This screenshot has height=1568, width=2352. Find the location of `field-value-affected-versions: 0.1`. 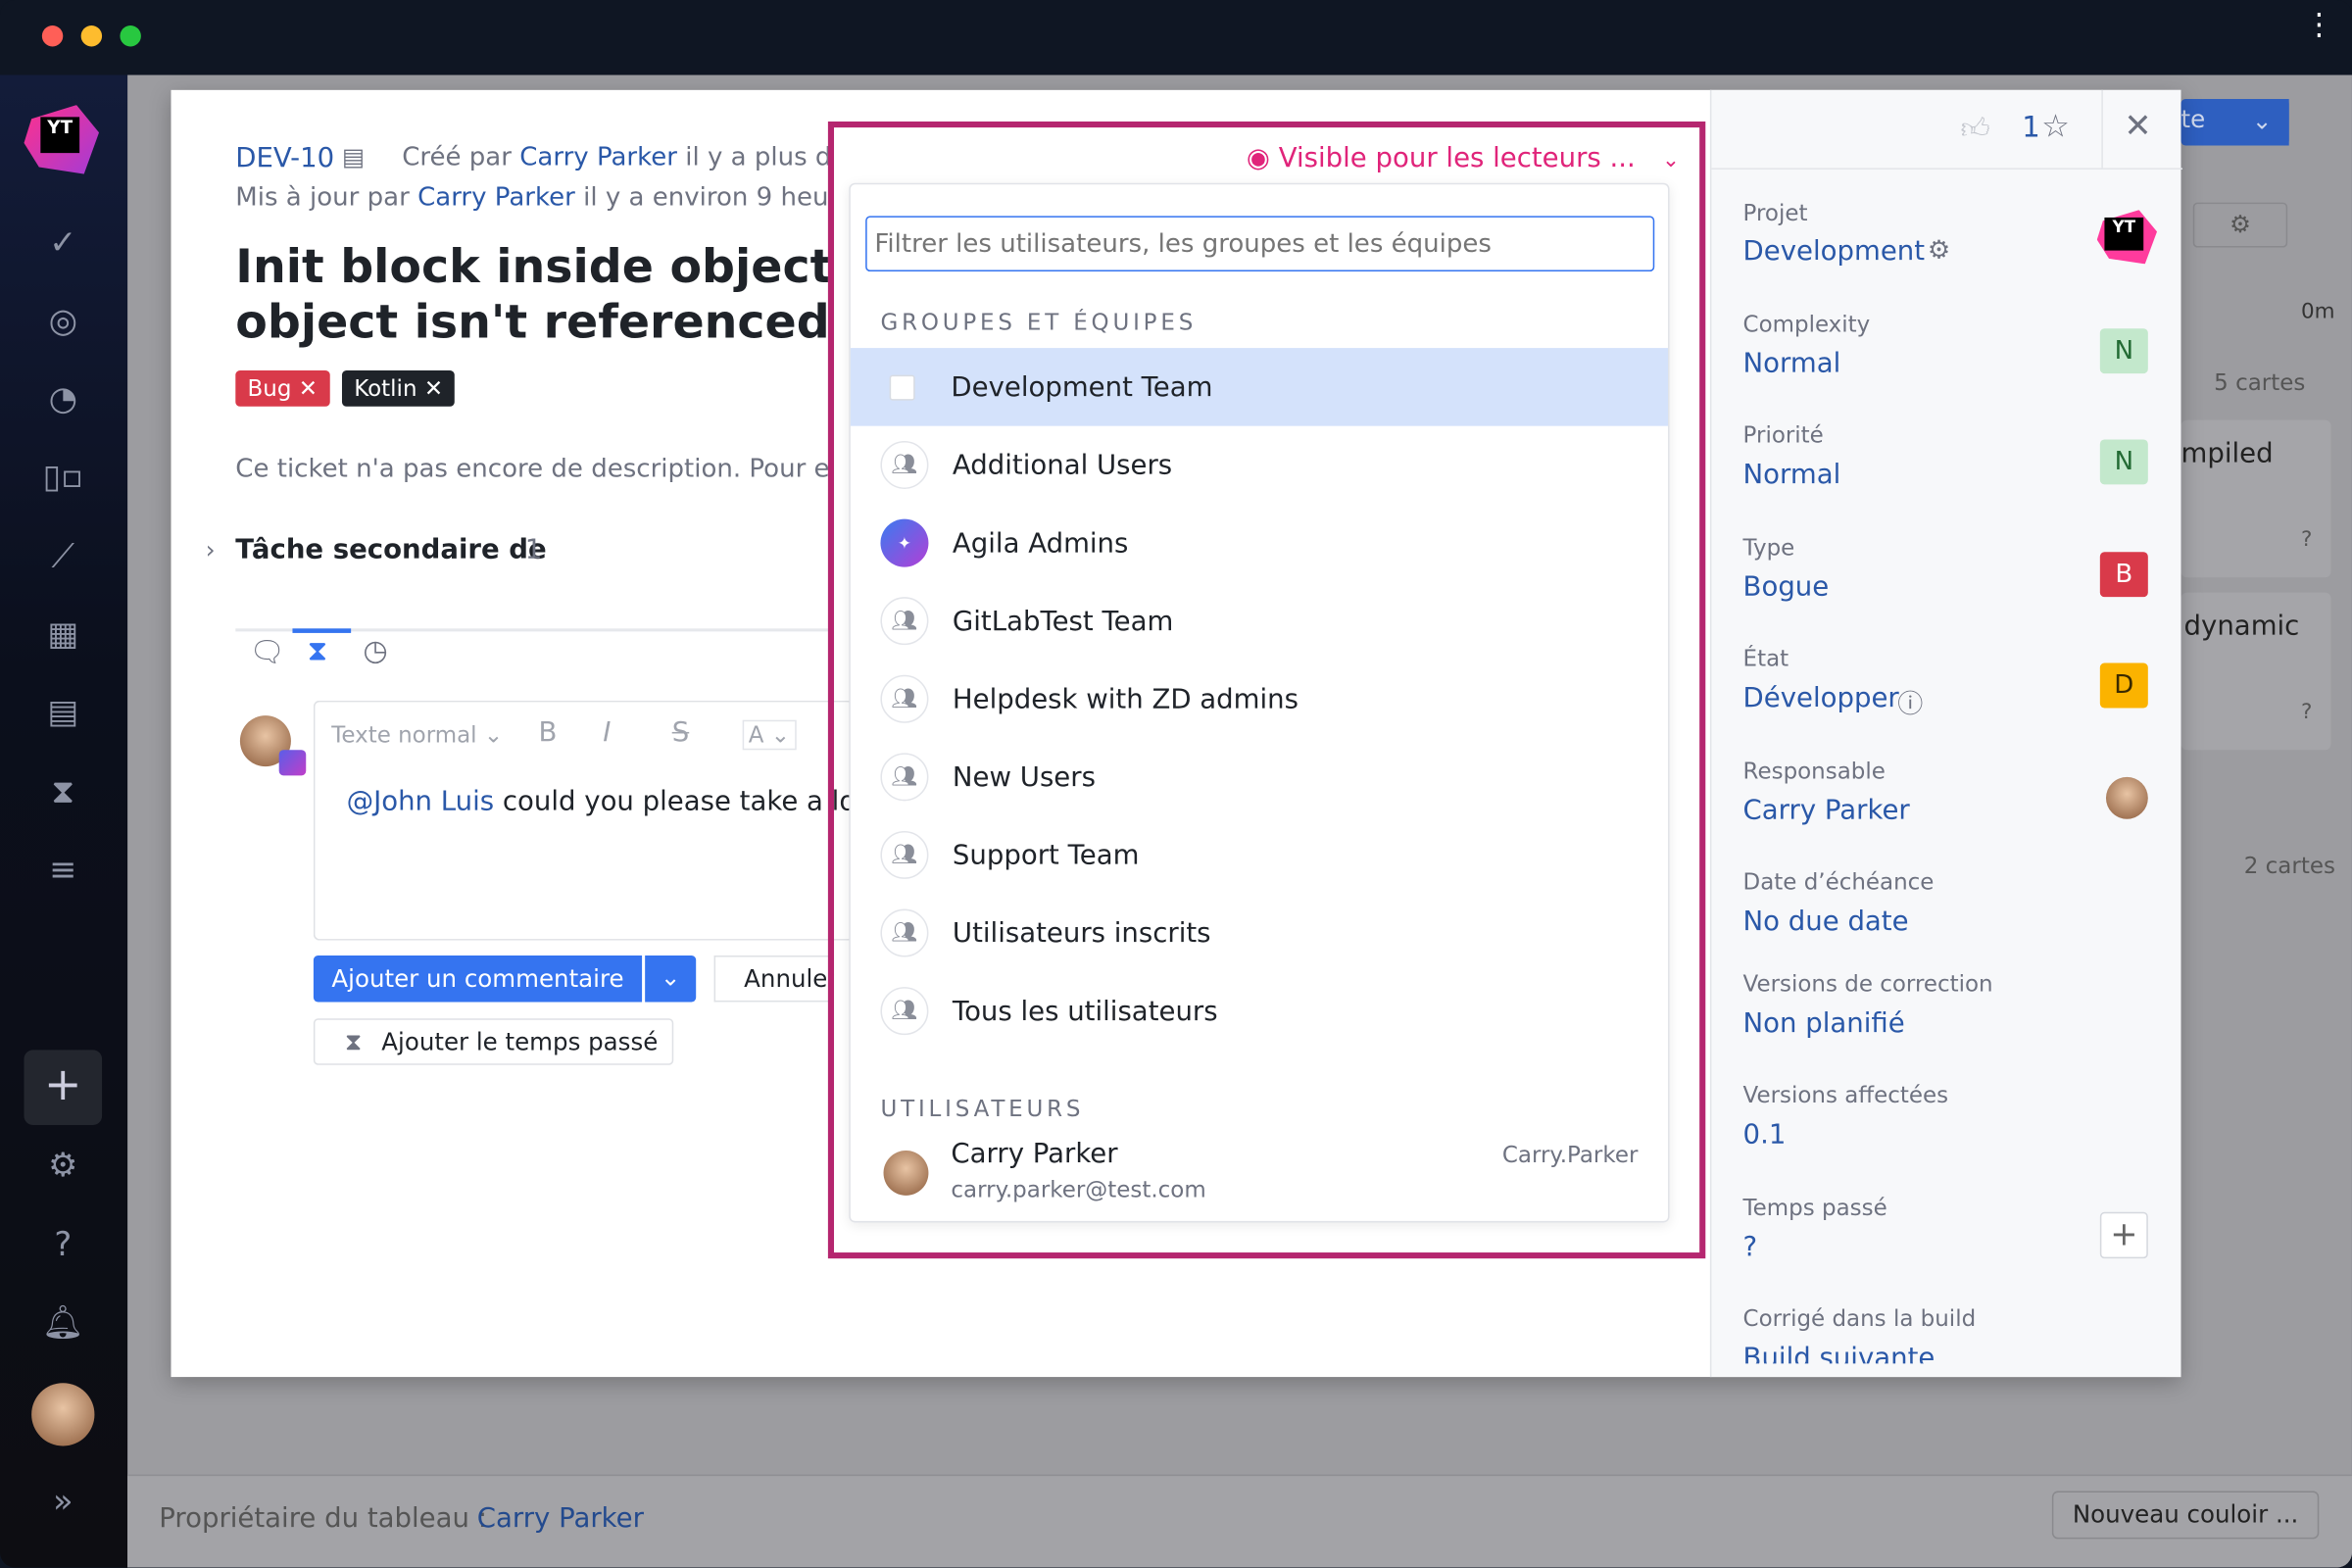

field-value-affected-versions: 0.1 is located at coordinates (1765, 1135).